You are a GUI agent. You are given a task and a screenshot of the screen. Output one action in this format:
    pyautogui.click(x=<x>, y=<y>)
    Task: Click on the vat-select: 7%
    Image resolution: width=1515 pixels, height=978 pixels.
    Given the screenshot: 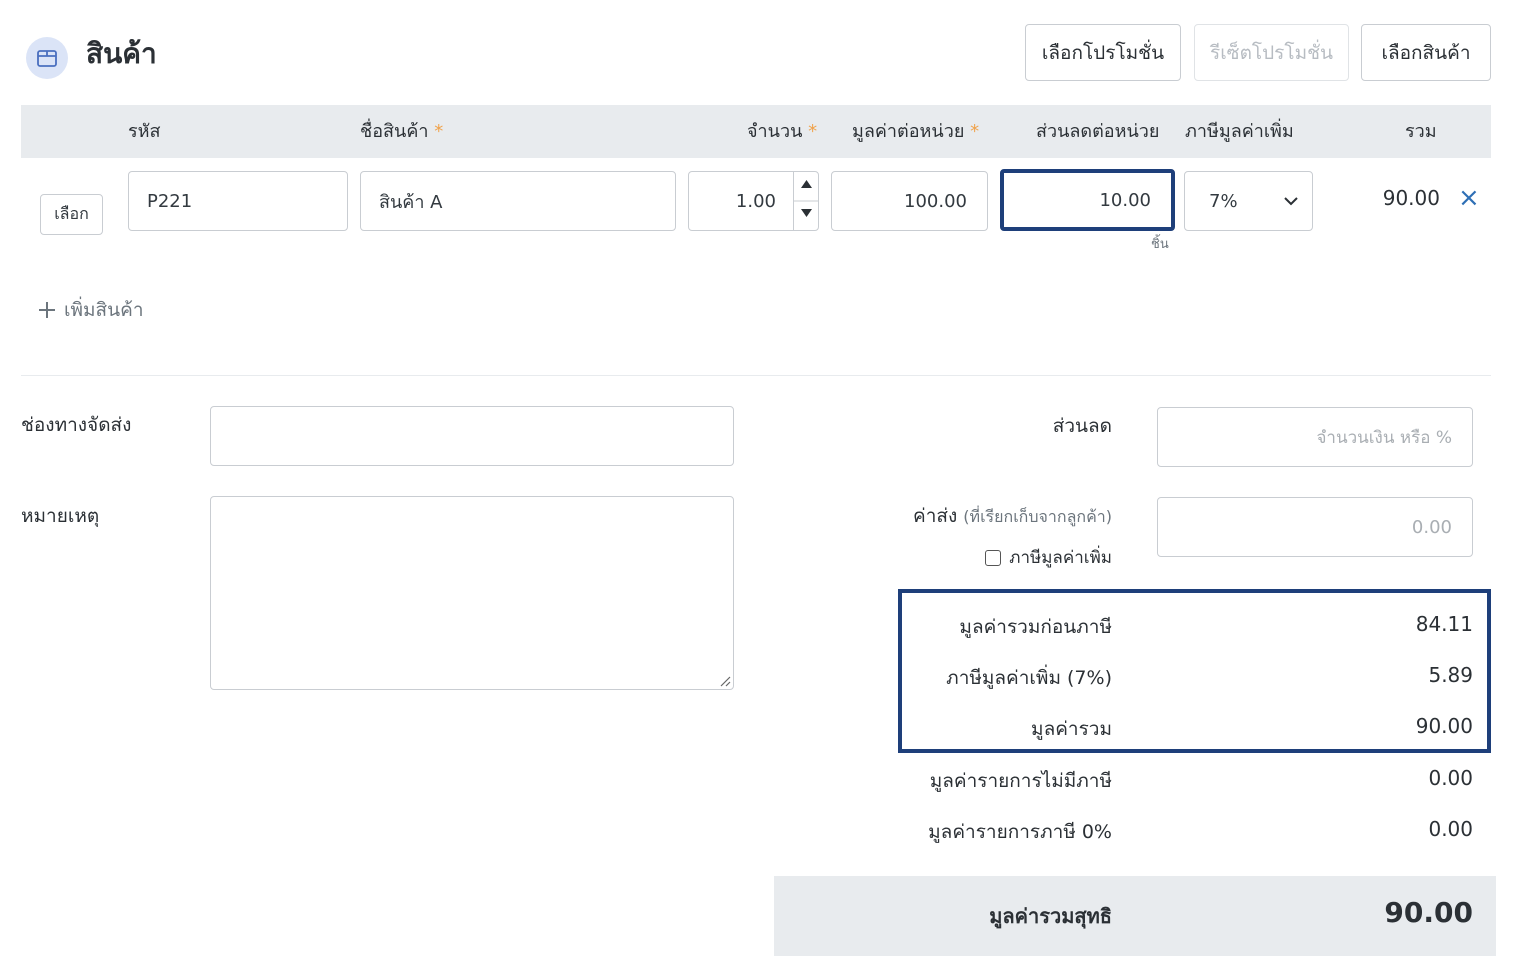 What is the action you would take?
    pyautogui.click(x=1248, y=201)
    